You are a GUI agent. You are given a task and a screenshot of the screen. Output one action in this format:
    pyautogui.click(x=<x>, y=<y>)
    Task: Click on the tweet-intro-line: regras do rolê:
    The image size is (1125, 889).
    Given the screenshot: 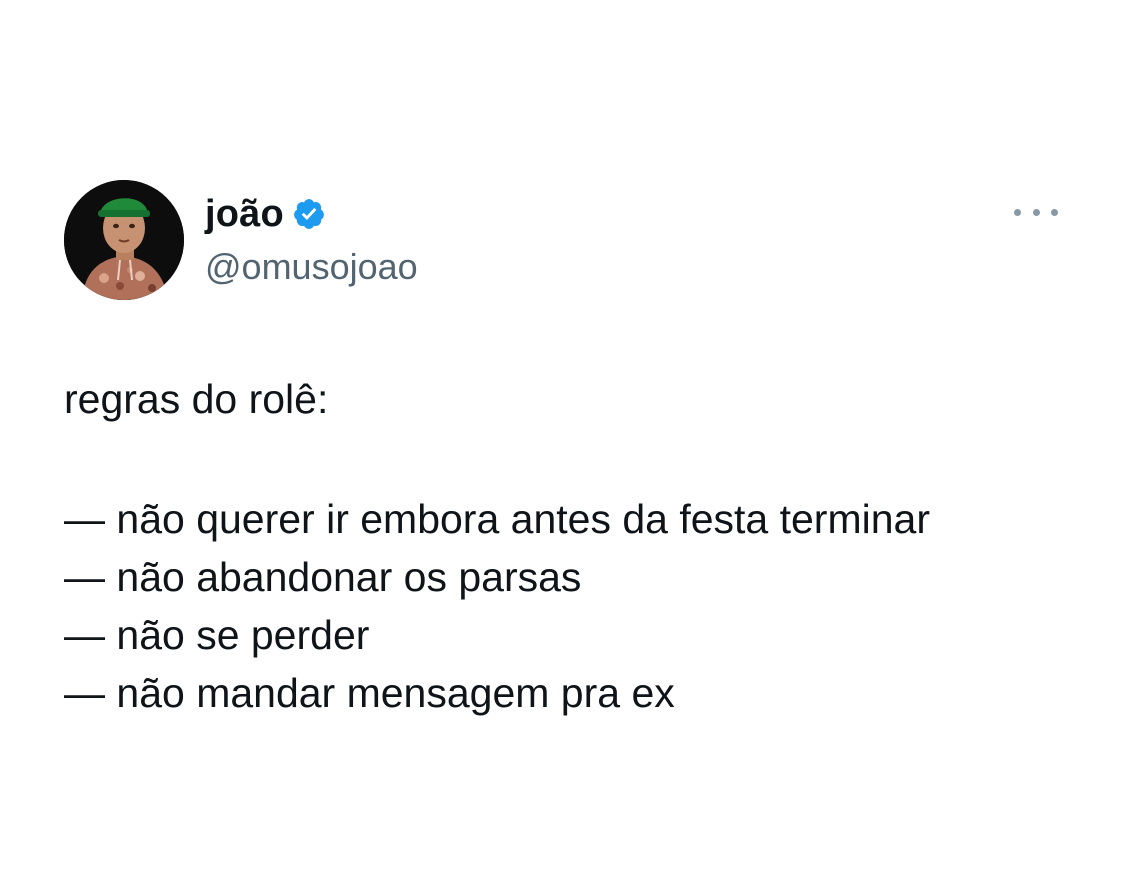 What is the action you would take?
    pyautogui.click(x=196, y=399)
    